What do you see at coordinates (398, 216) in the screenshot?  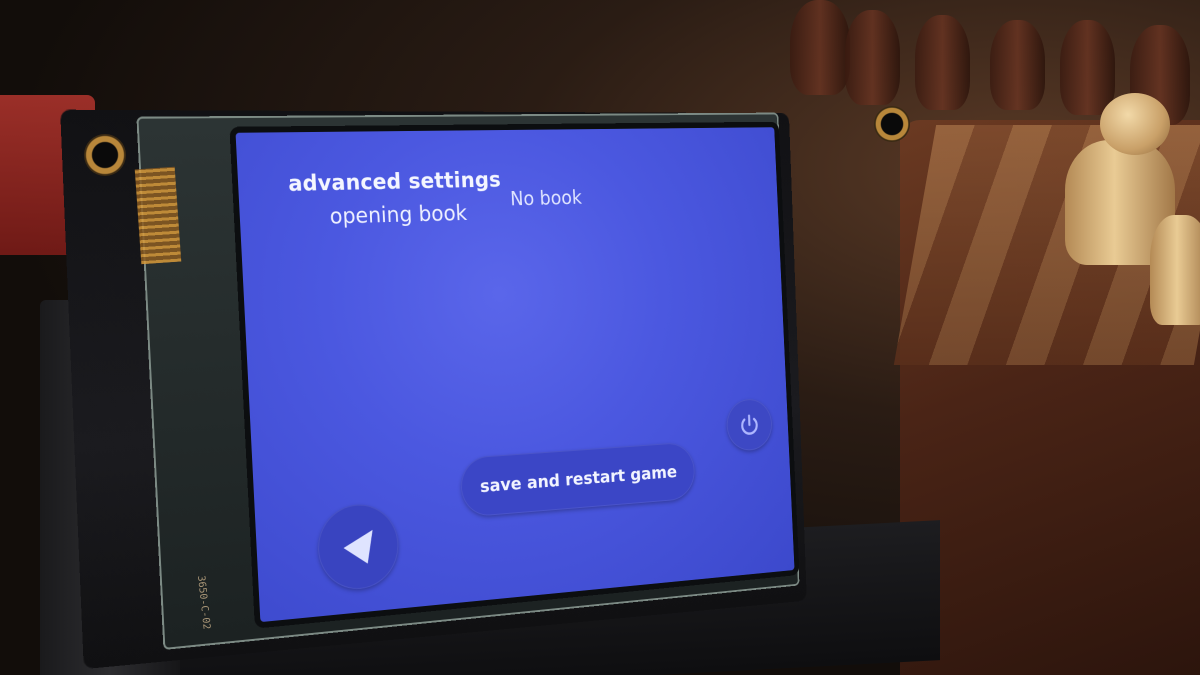 I see `opening-book-label: opening book` at bounding box center [398, 216].